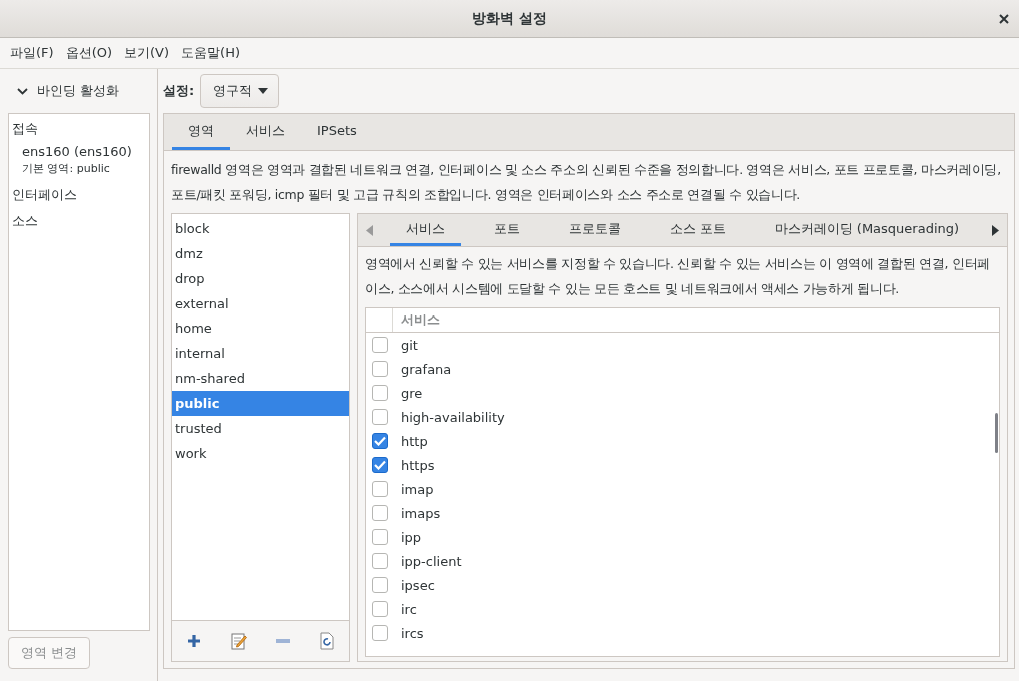 The height and width of the screenshot is (681, 1019). I want to click on menu-item: 도움말(H), so click(214, 53).